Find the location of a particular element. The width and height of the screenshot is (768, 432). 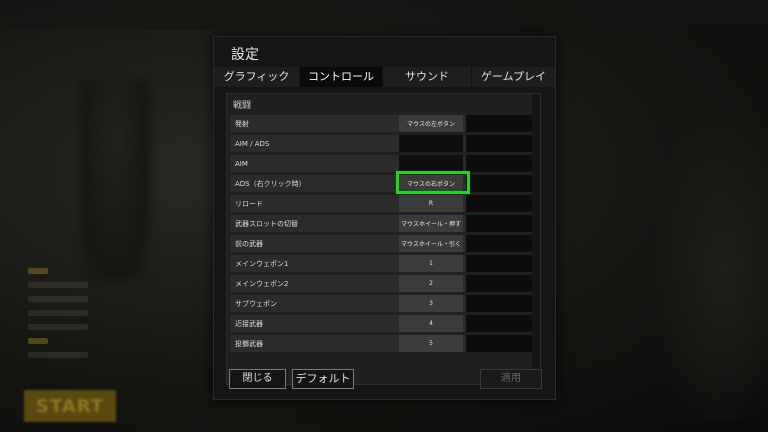

primary-key-slot: マウスホイール・押す is located at coordinates (431, 223).